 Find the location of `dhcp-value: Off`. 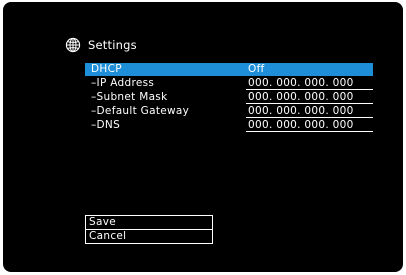

dhcp-value: Off is located at coordinates (256, 69).